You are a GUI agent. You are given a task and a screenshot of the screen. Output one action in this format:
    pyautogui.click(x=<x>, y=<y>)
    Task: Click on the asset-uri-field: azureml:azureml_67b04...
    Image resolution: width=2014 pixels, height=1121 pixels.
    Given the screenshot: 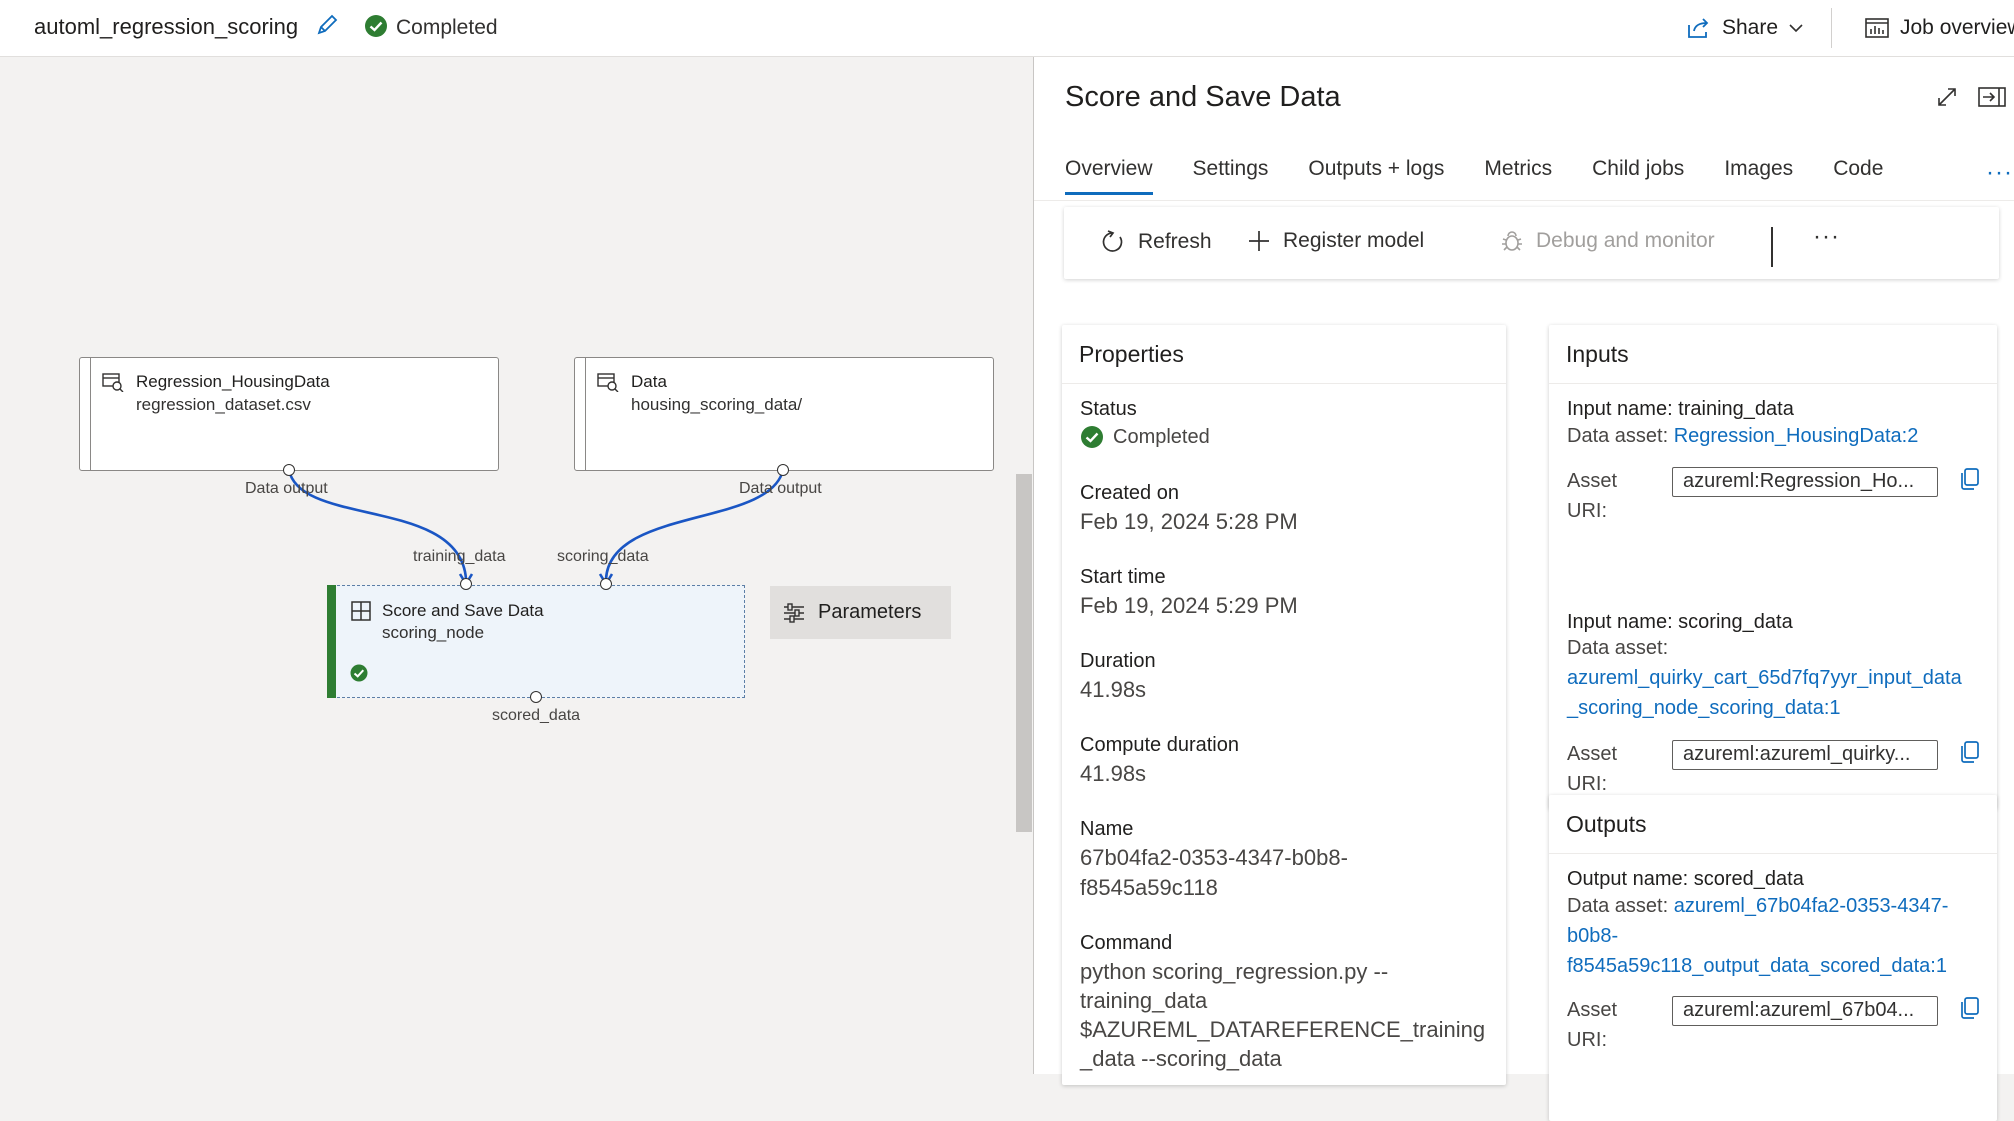 What is the action you would take?
    pyautogui.click(x=1805, y=1011)
    